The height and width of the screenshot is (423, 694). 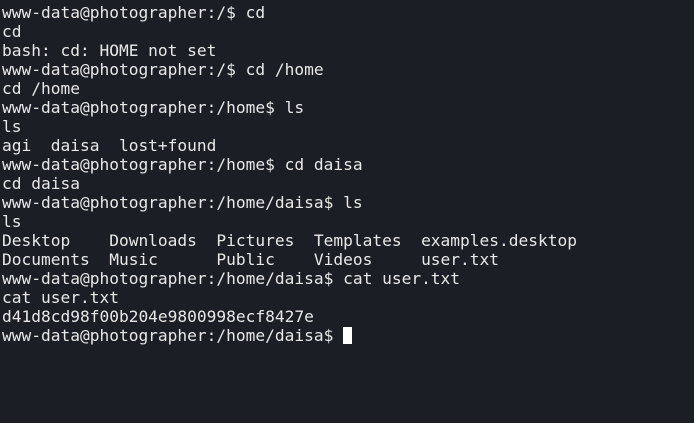 I want to click on terminal-line: www-data@photographer:/home/daisa$ ls, so click(x=182, y=202).